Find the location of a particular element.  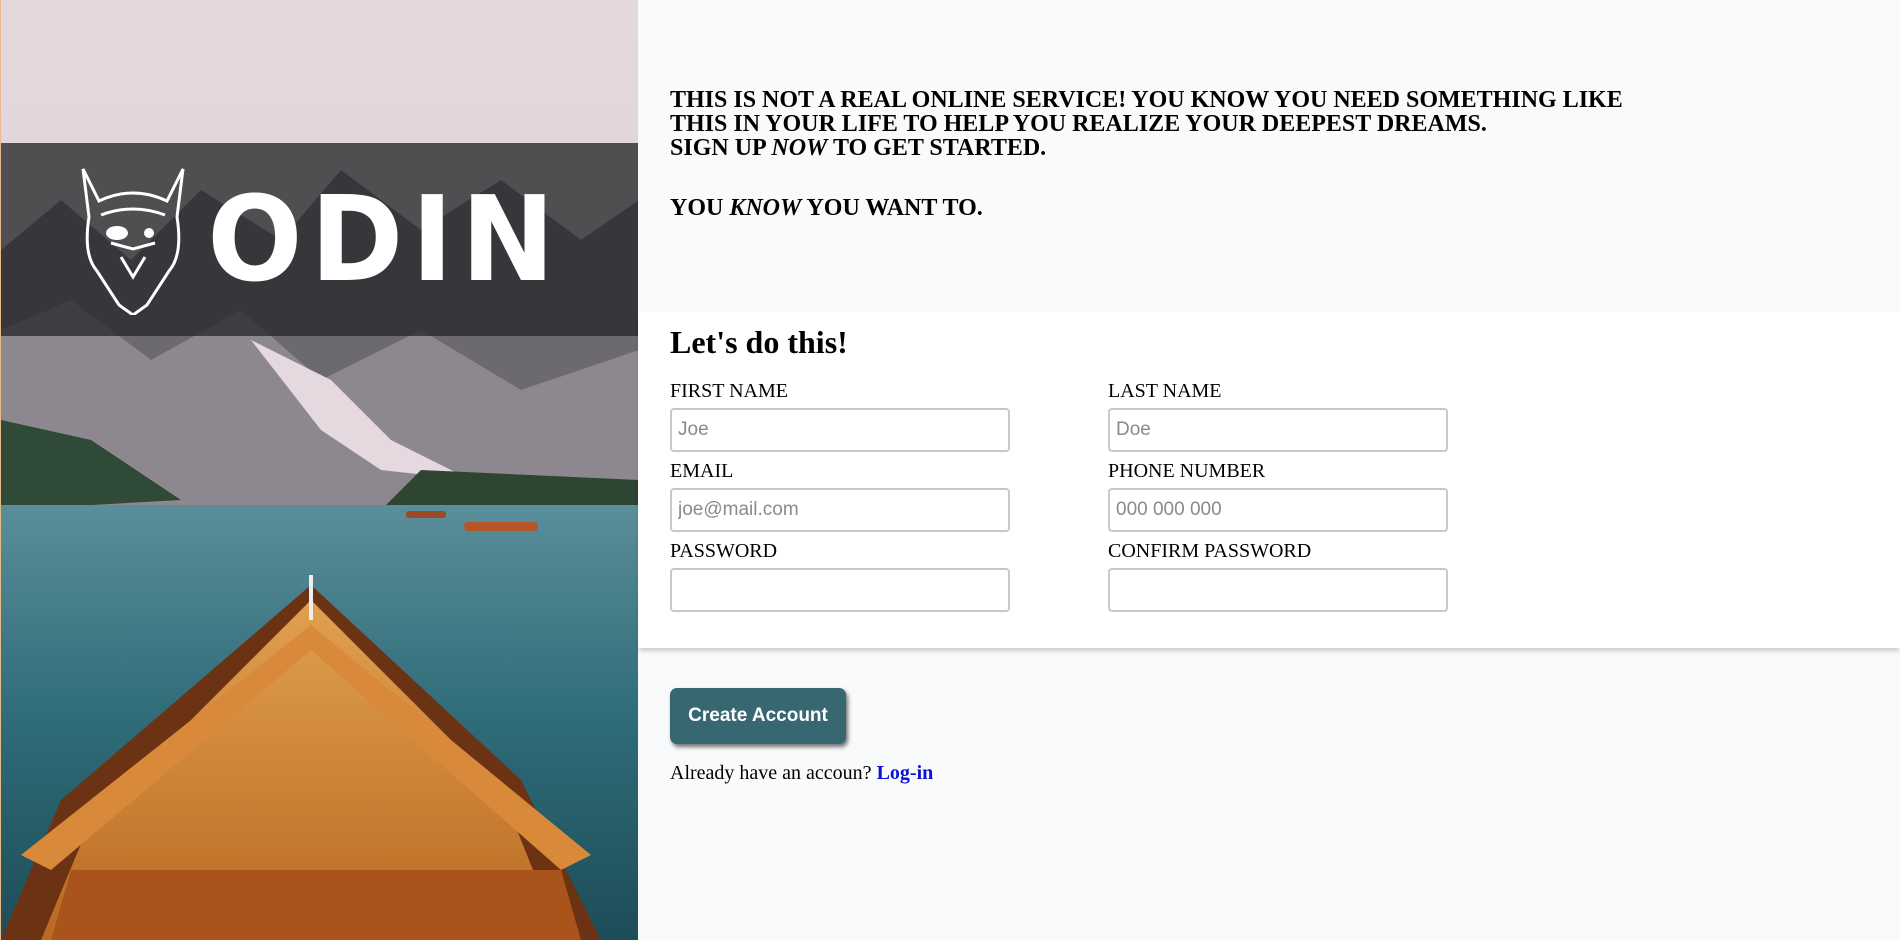

pitch-line-3-emphasis: NOW is located at coordinates (799, 148).